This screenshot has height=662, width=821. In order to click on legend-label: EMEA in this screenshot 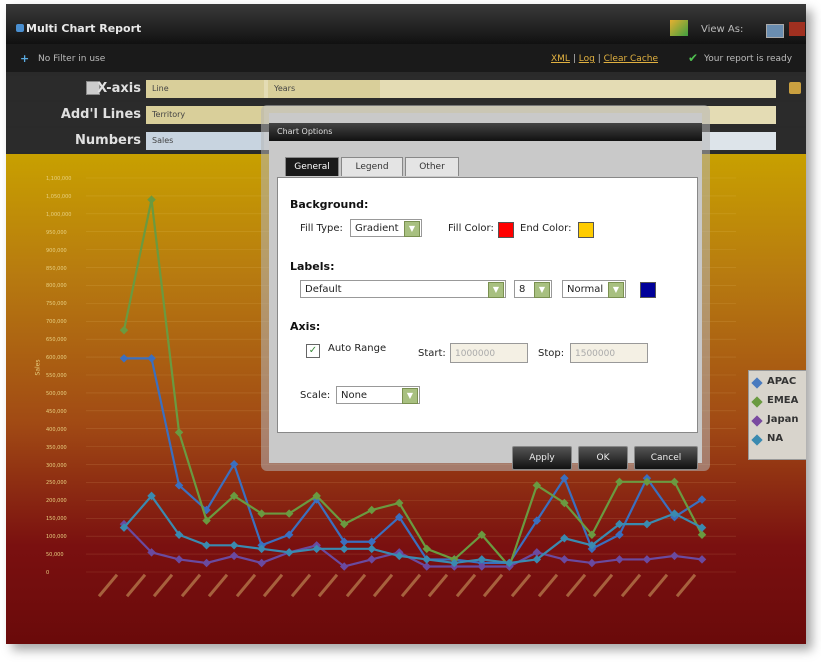, I will do `click(783, 400)`.